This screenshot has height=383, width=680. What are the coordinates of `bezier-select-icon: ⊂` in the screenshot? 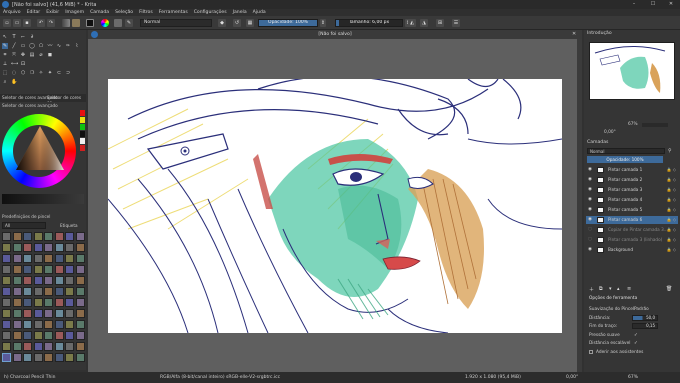 It's located at (59, 73).